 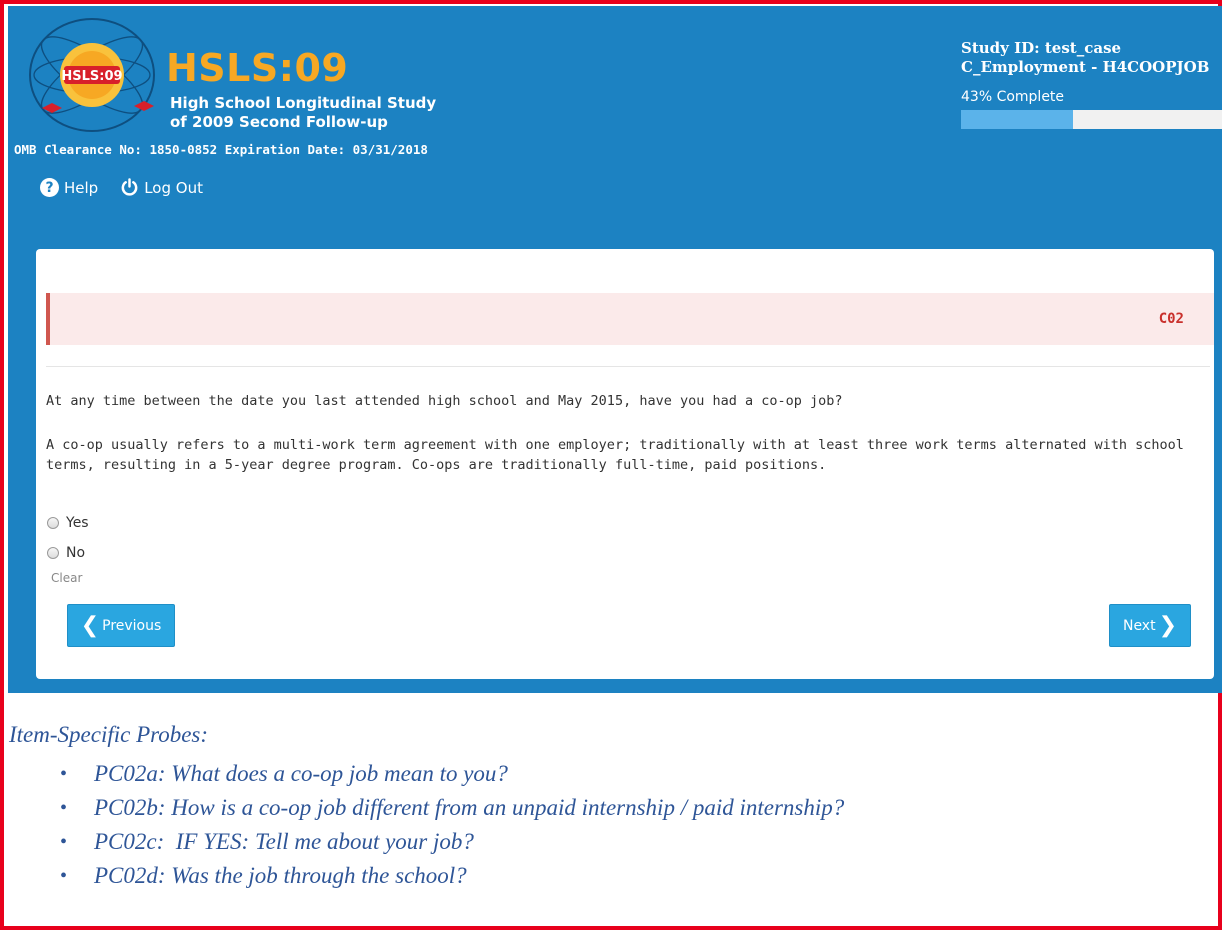 I want to click on clear-link: Clear, so click(x=66, y=578).